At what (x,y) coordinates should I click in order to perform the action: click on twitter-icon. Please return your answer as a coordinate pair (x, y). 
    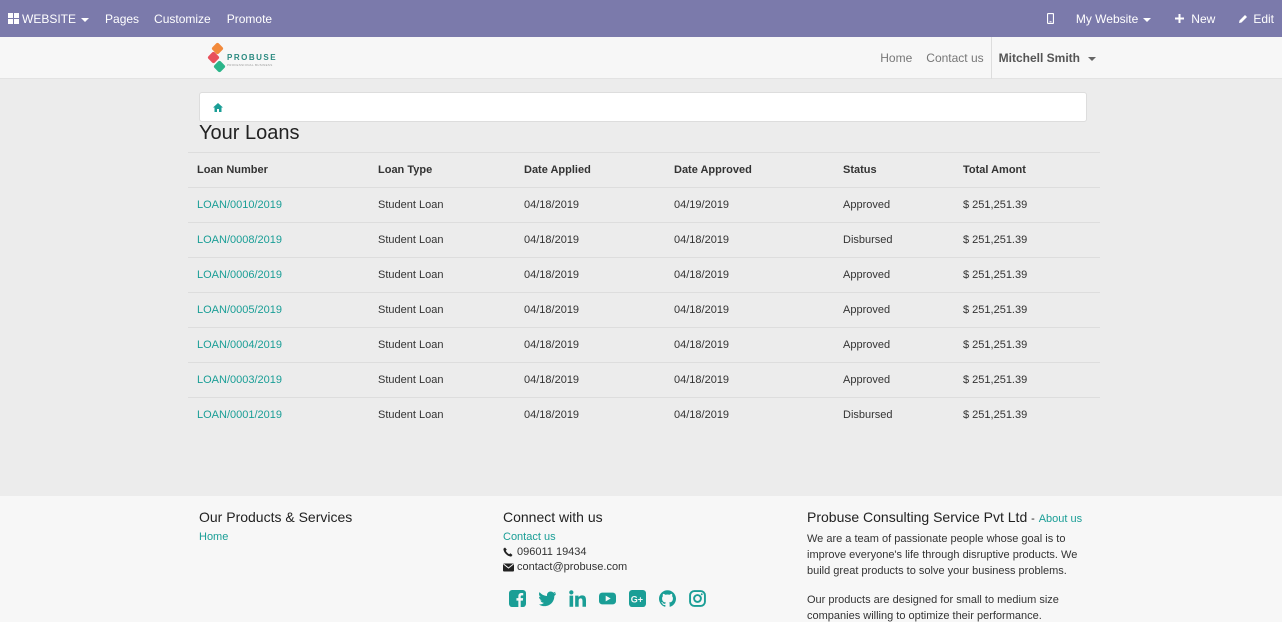
    Looking at the image, I should click on (547, 598).